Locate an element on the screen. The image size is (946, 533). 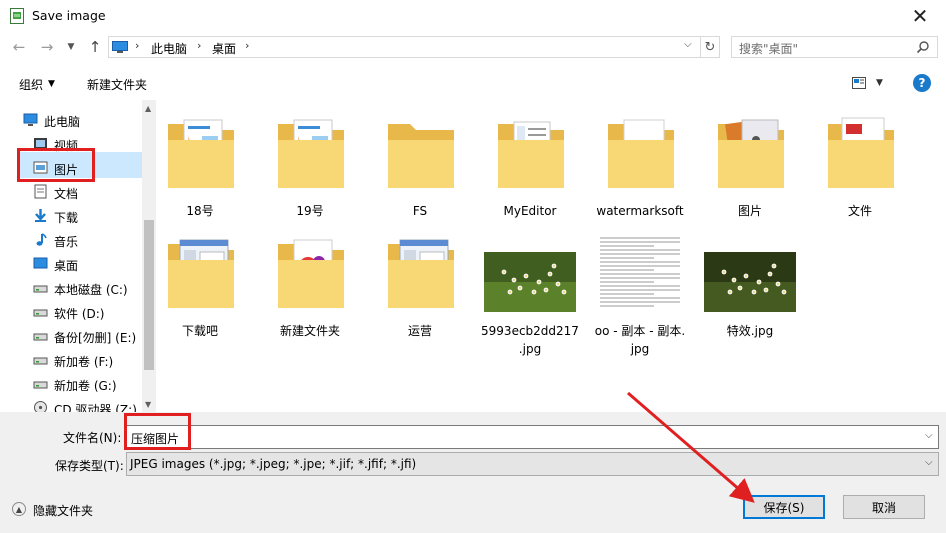
file-name: 图片 is located at coordinates (749, 211).